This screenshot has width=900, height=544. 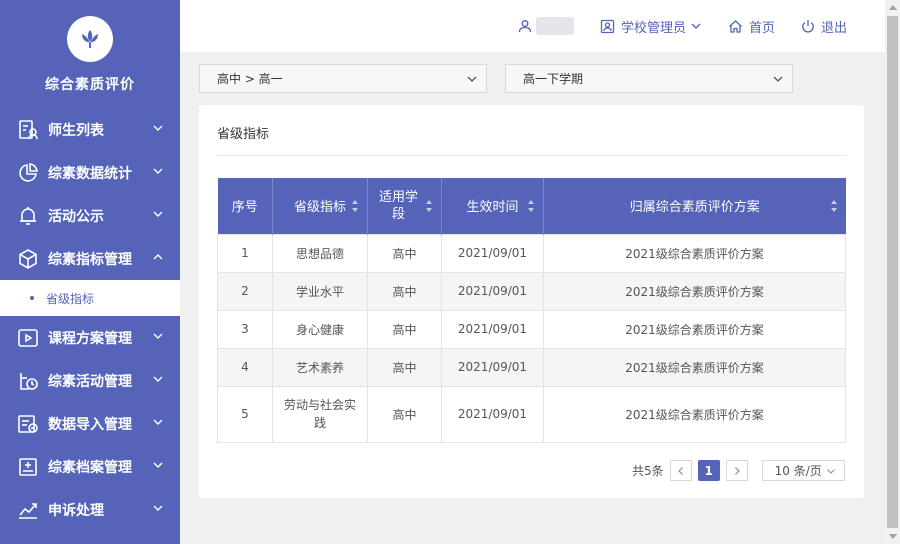 I want to click on table-row: 3 身心健康 高中 2021/09/01 2021级综合素质评价方案, so click(x=531, y=329).